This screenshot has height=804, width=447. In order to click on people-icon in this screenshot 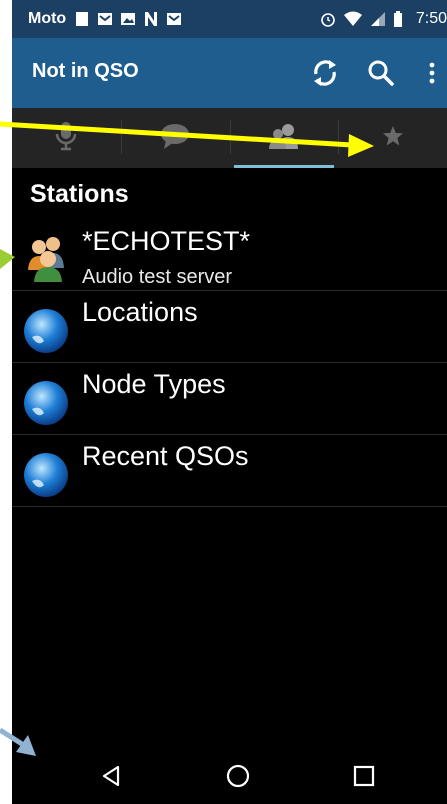, I will do `click(284, 138)`.